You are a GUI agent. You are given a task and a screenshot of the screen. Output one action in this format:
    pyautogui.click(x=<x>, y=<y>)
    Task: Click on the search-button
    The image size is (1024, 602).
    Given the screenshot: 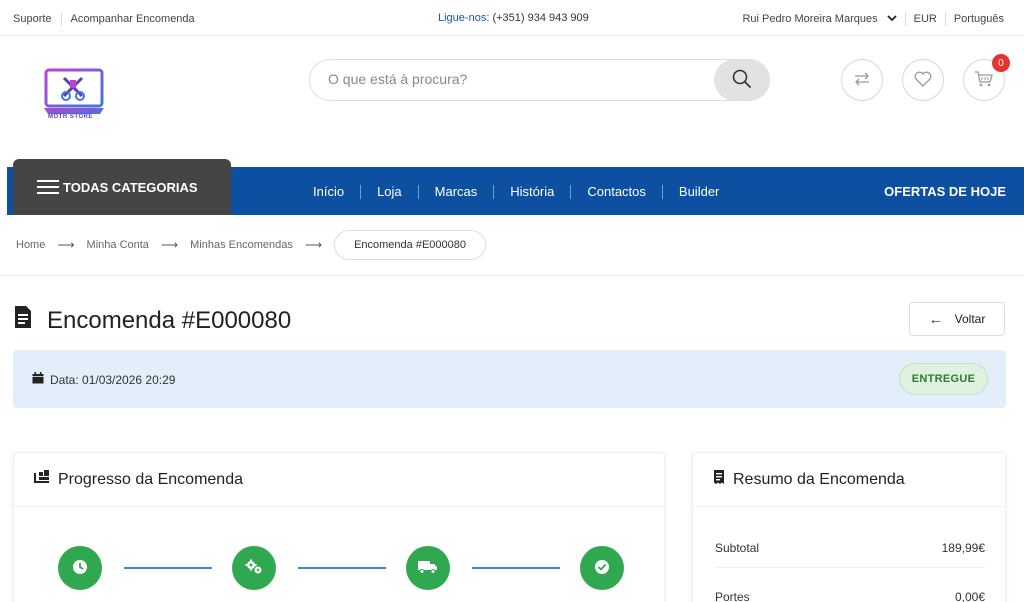 What is the action you would take?
    pyautogui.click(x=742, y=80)
    